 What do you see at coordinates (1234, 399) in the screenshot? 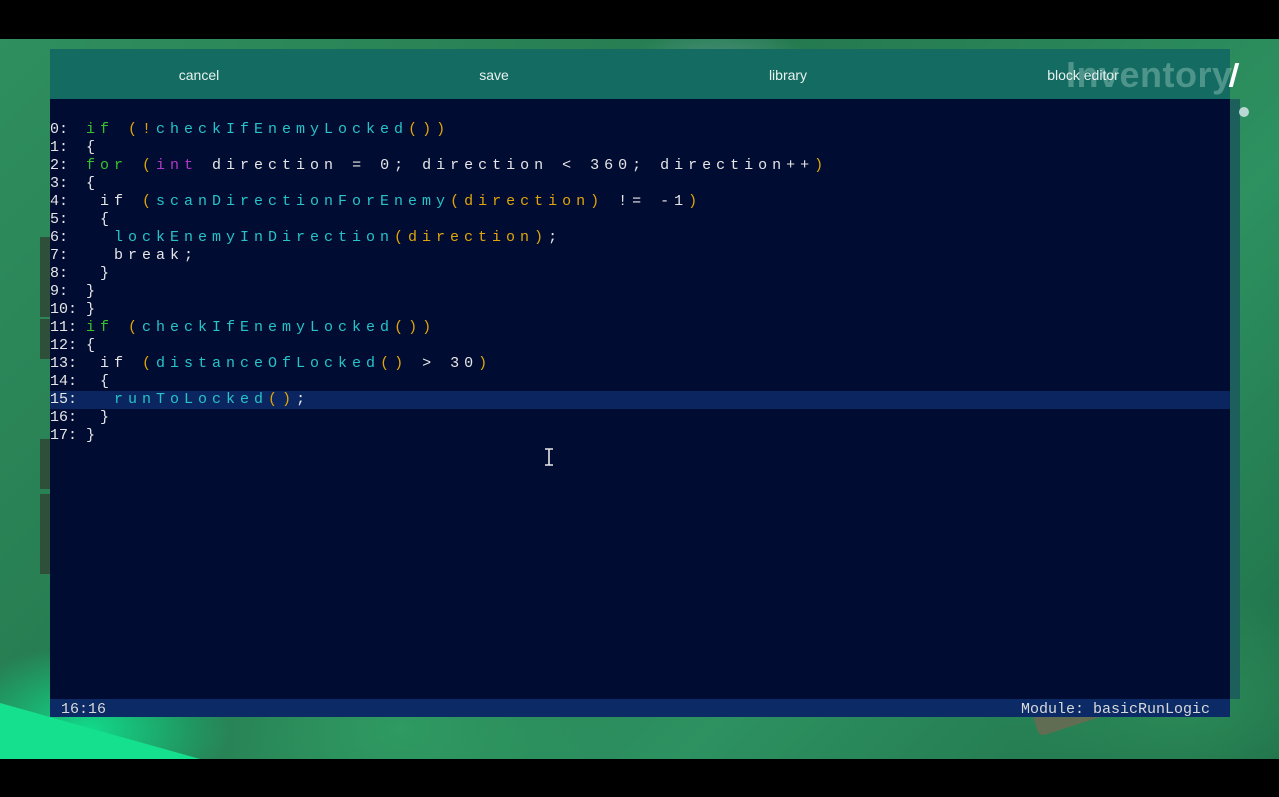
I see `scrollbar-track` at bounding box center [1234, 399].